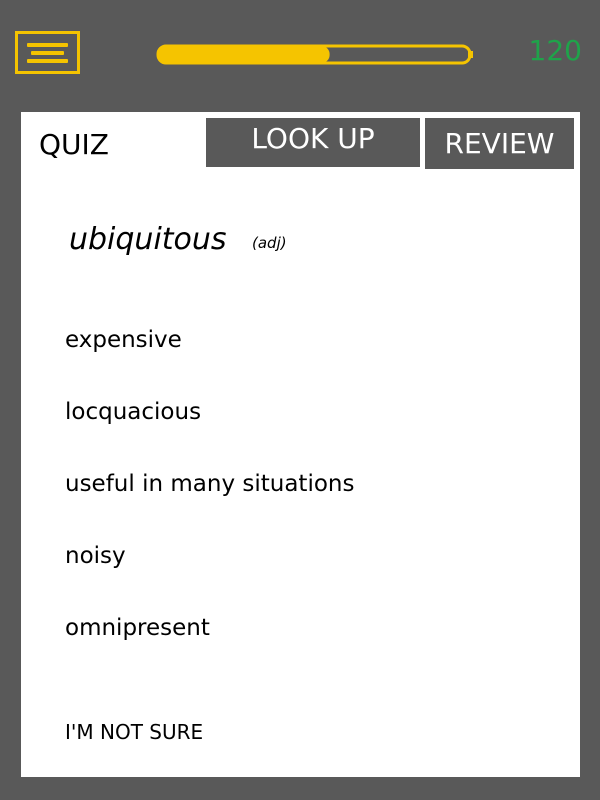  Describe the element at coordinates (313, 142) in the screenshot. I see `tab-look-up: LOOK UP` at that location.